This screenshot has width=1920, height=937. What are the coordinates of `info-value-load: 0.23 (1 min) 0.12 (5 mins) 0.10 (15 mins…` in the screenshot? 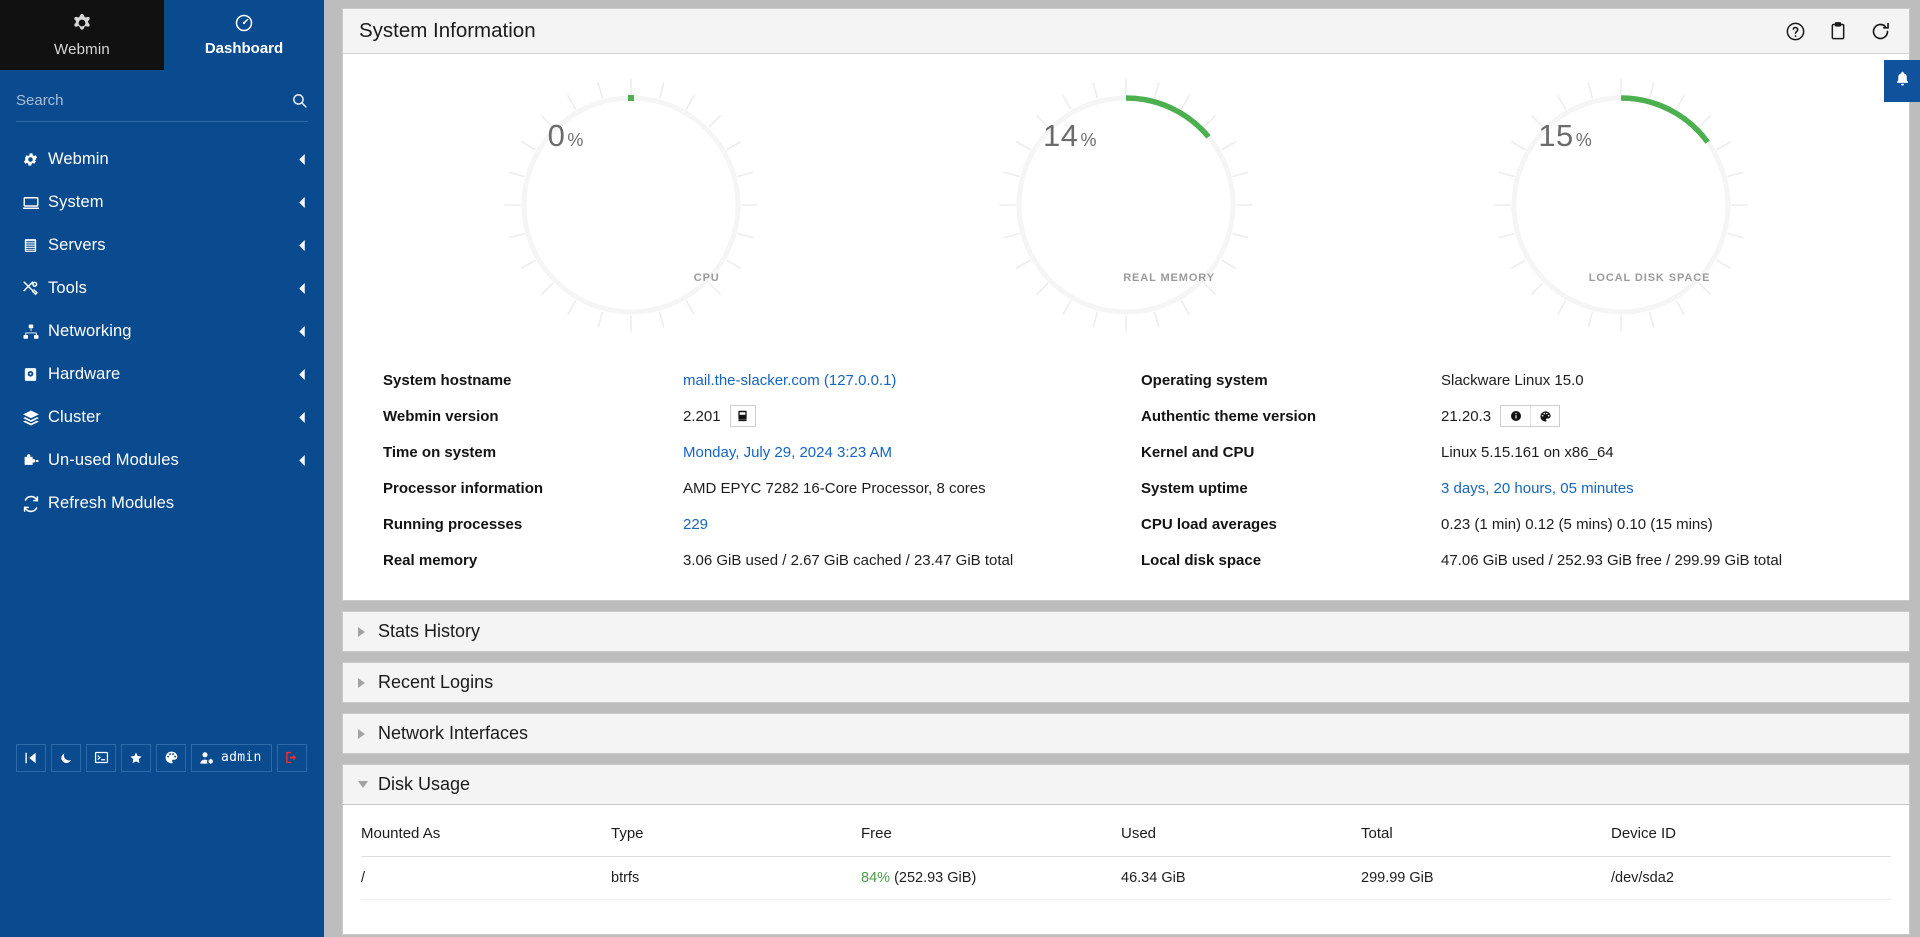 It's located at (1577, 524).